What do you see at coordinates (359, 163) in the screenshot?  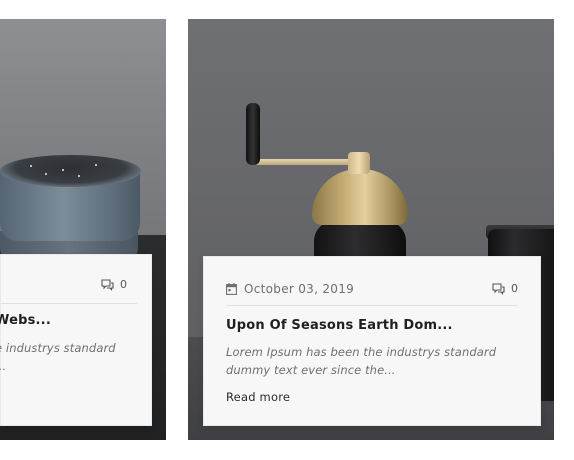 I see `image-grinder-stem` at bounding box center [359, 163].